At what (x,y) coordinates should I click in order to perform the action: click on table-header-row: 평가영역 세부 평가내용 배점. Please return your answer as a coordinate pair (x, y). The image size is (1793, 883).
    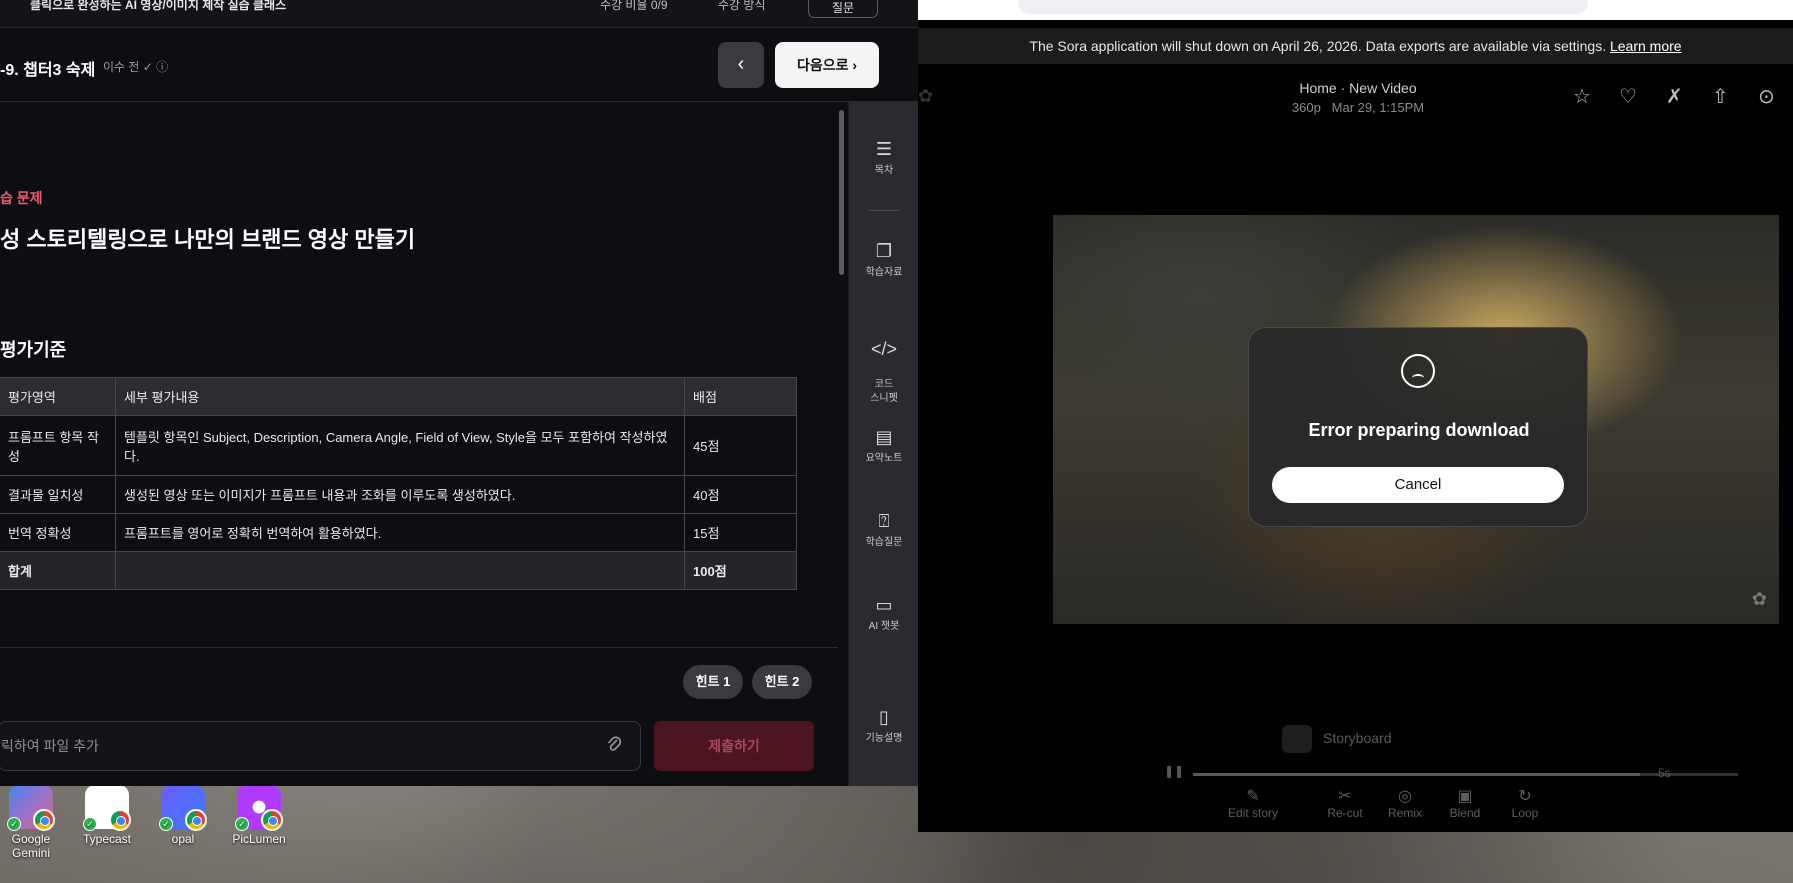
    Looking at the image, I should click on (398, 396).